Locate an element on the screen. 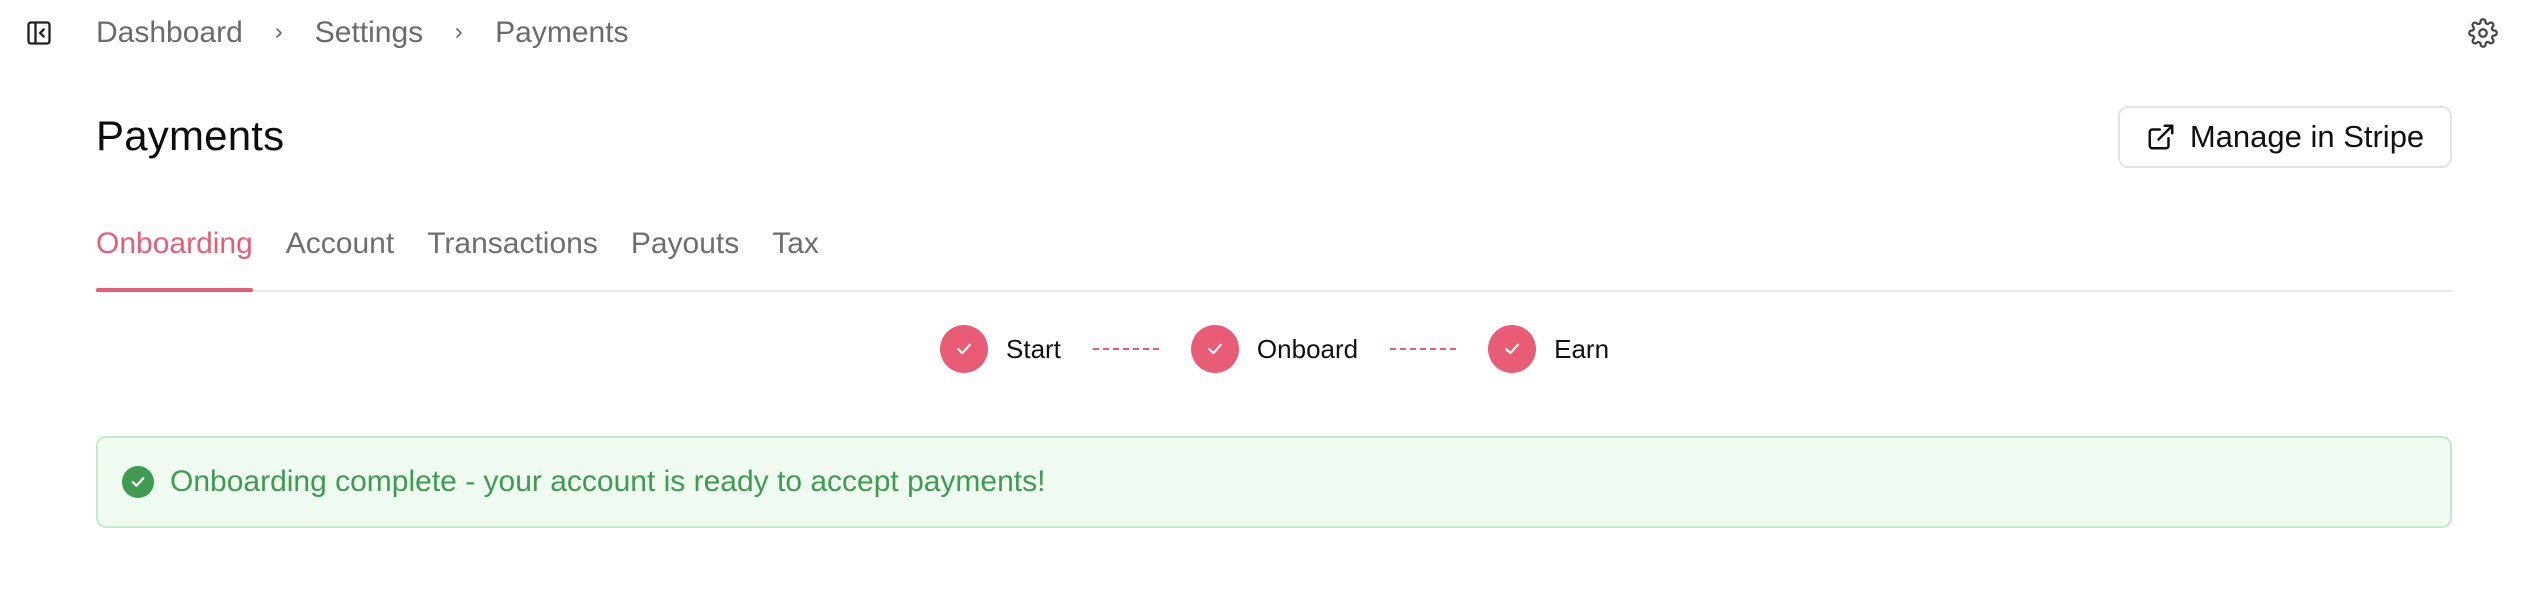  onboarding-stepper: Start Onboard Earn is located at coordinates (1274, 349).